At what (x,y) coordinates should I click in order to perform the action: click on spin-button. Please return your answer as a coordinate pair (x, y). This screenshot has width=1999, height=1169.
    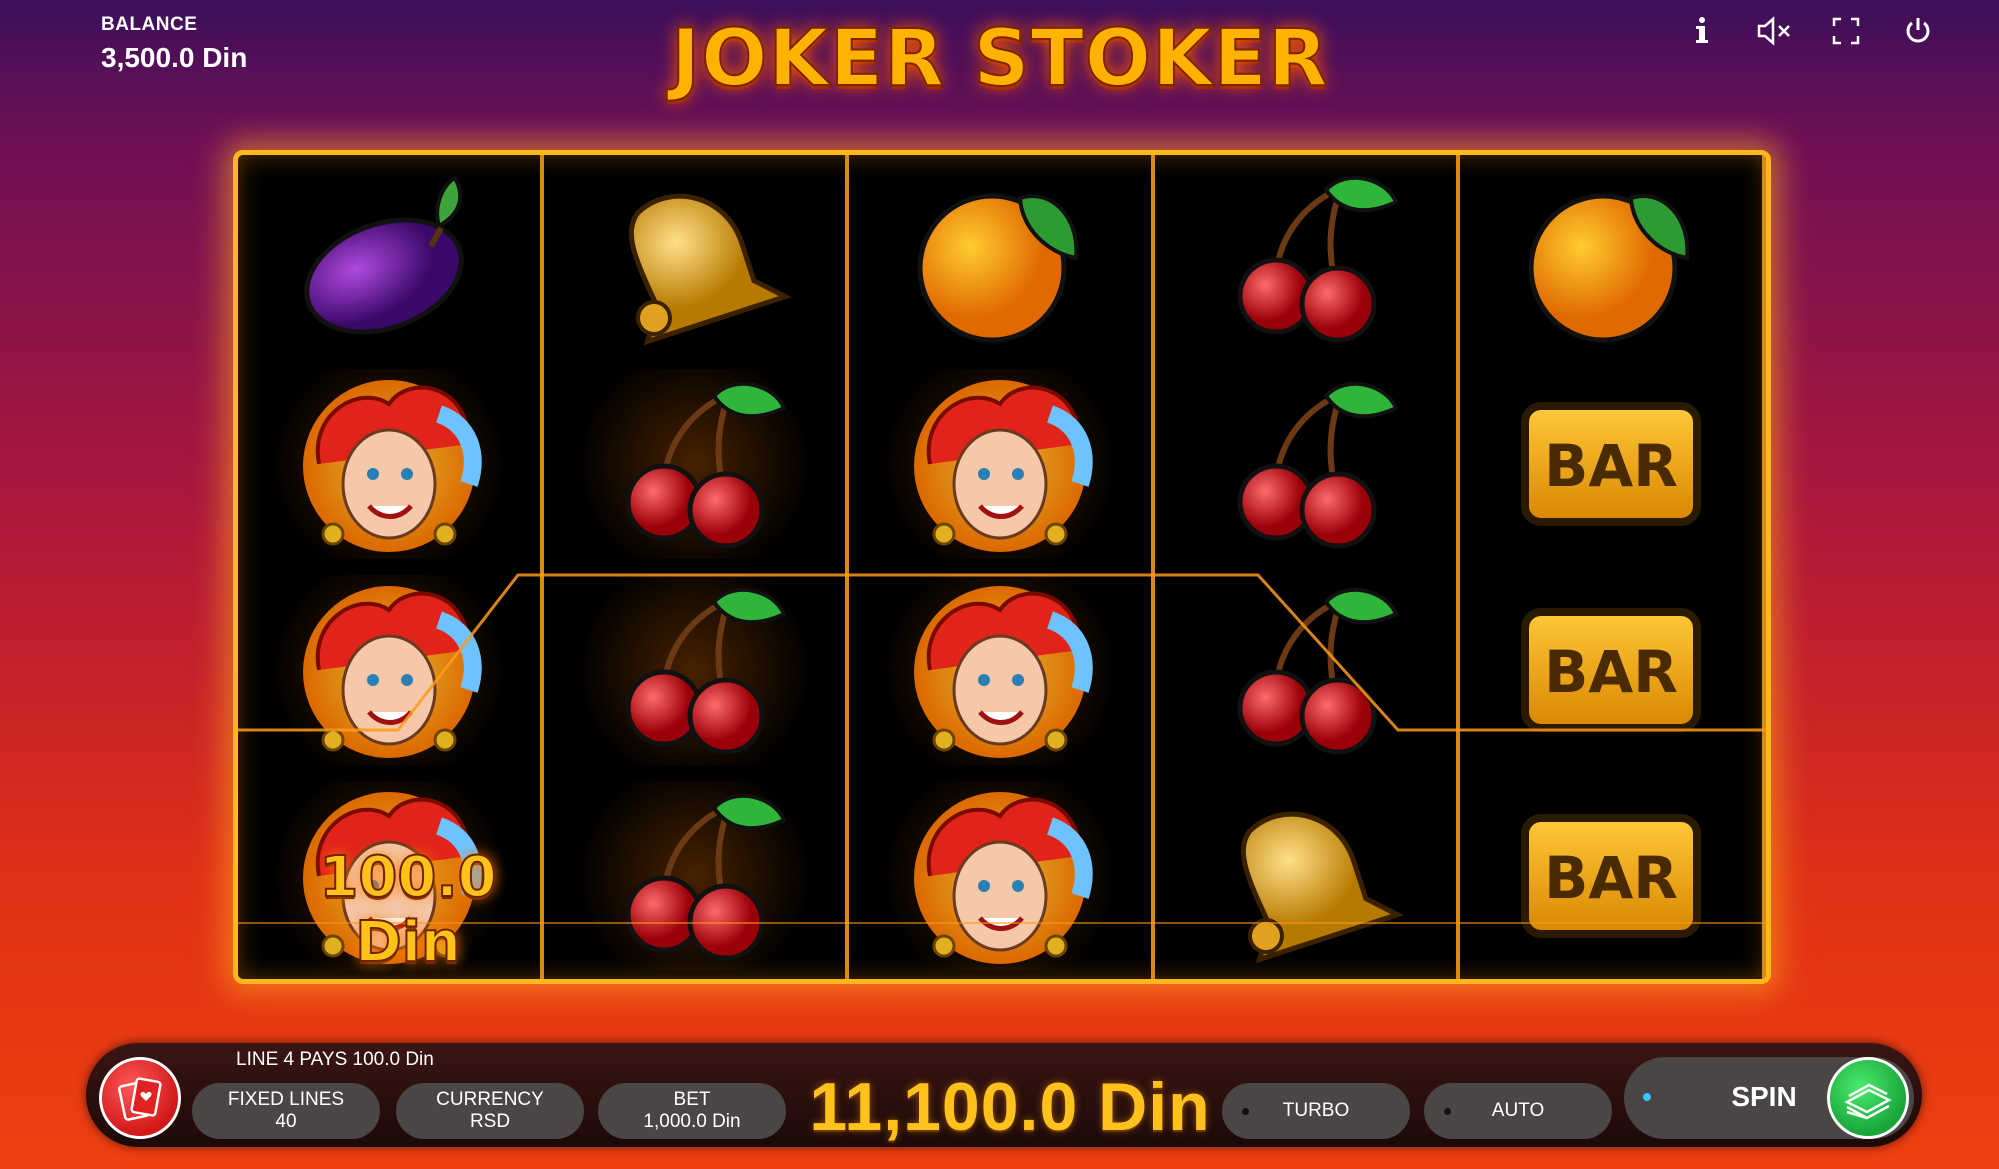
    Looking at the image, I should click on (1868, 1098).